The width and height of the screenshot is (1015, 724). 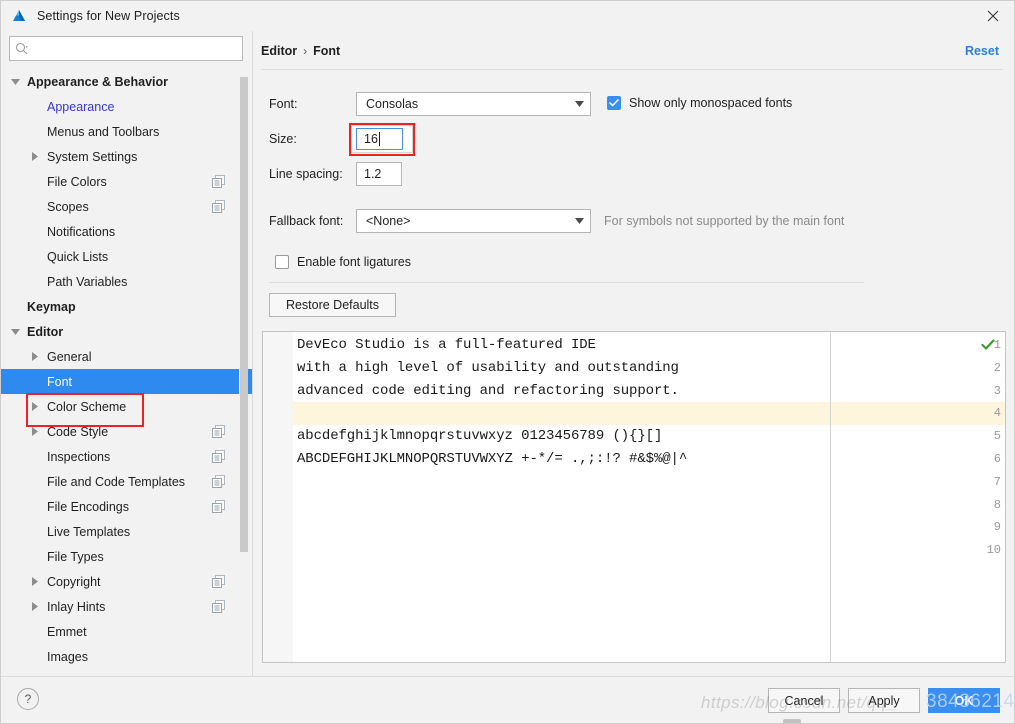 What do you see at coordinates (103, 131) in the screenshot?
I see `sidebar-item-label: Menus and Toolbars` at bounding box center [103, 131].